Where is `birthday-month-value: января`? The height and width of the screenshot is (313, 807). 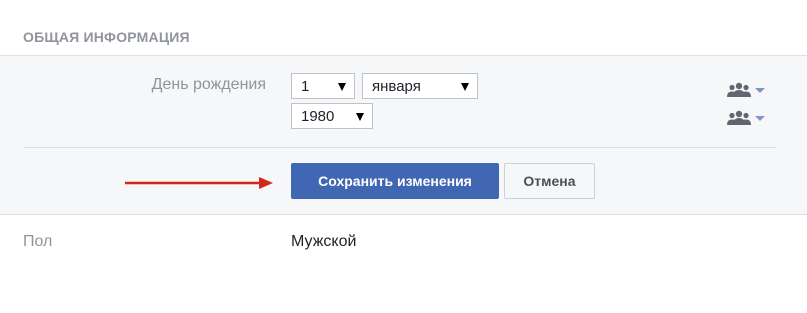
birthday-month-value: января is located at coordinates (396, 86).